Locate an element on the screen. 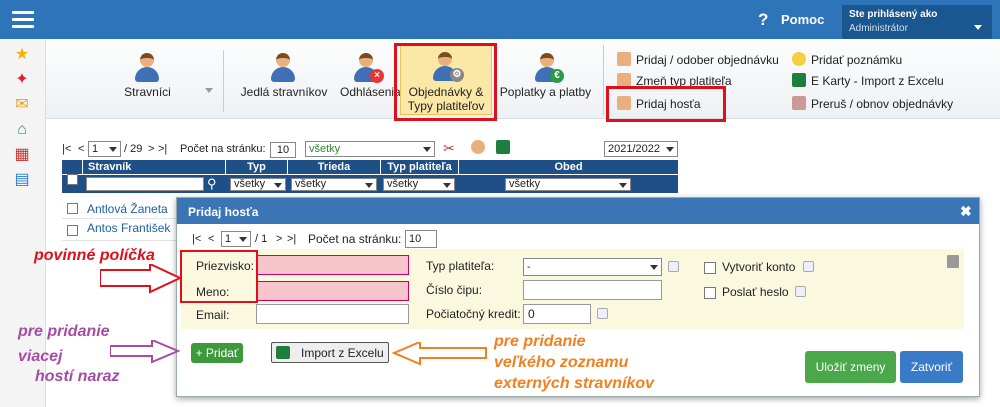  user-prefix: Ste prihlásený ako is located at coordinates (893, 14).